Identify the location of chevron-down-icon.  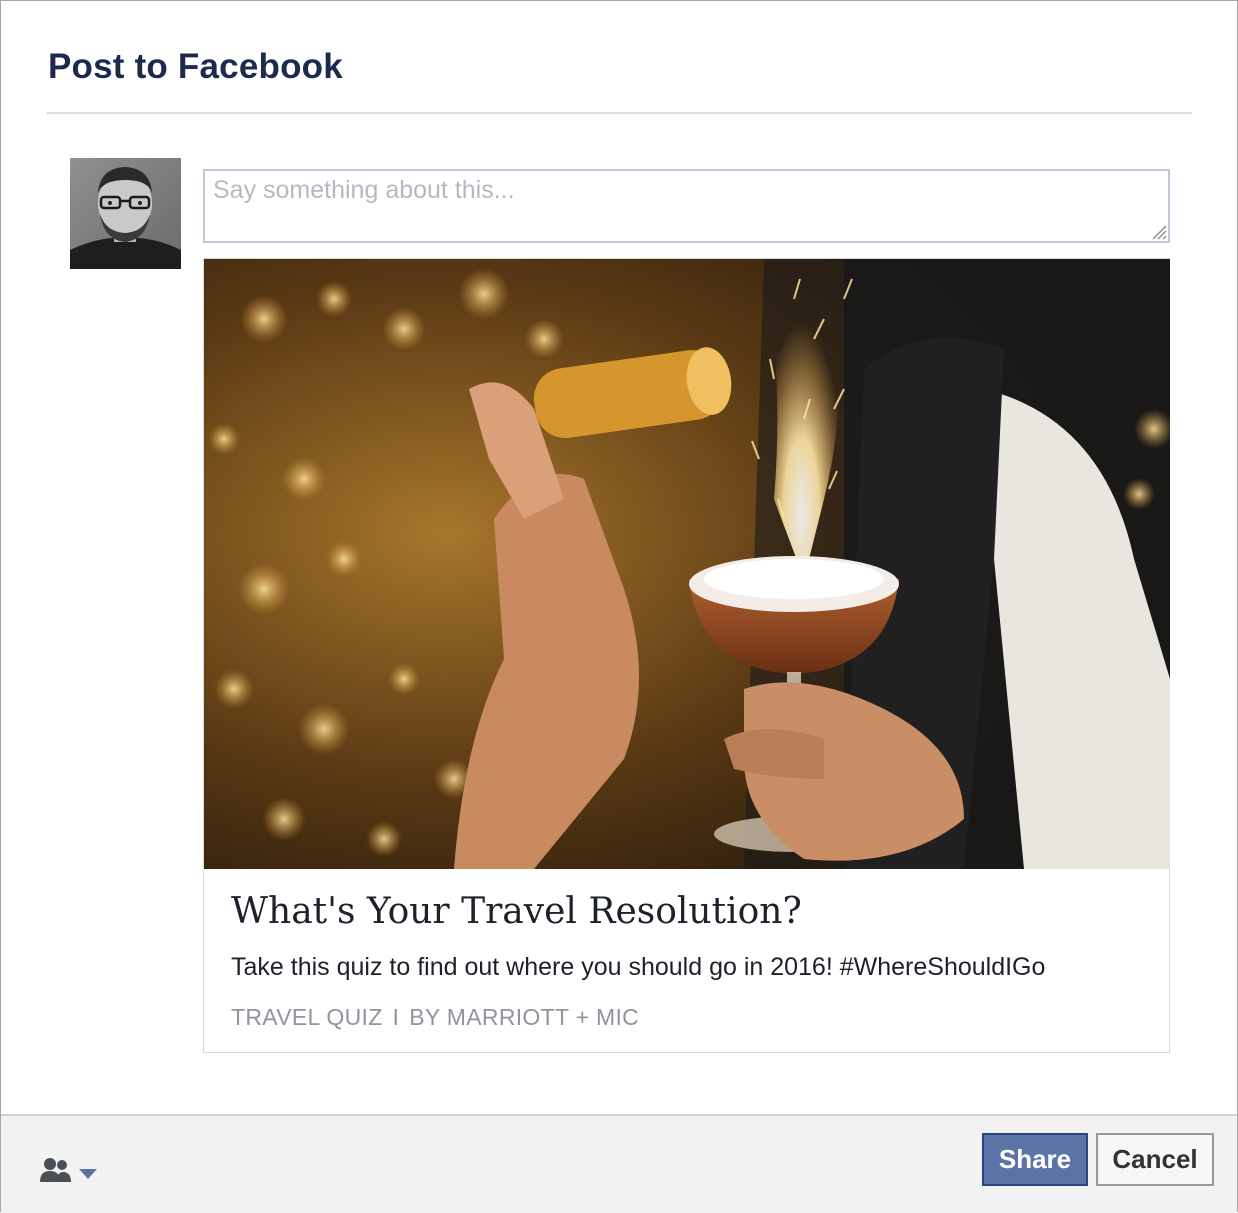
(88, 1174).